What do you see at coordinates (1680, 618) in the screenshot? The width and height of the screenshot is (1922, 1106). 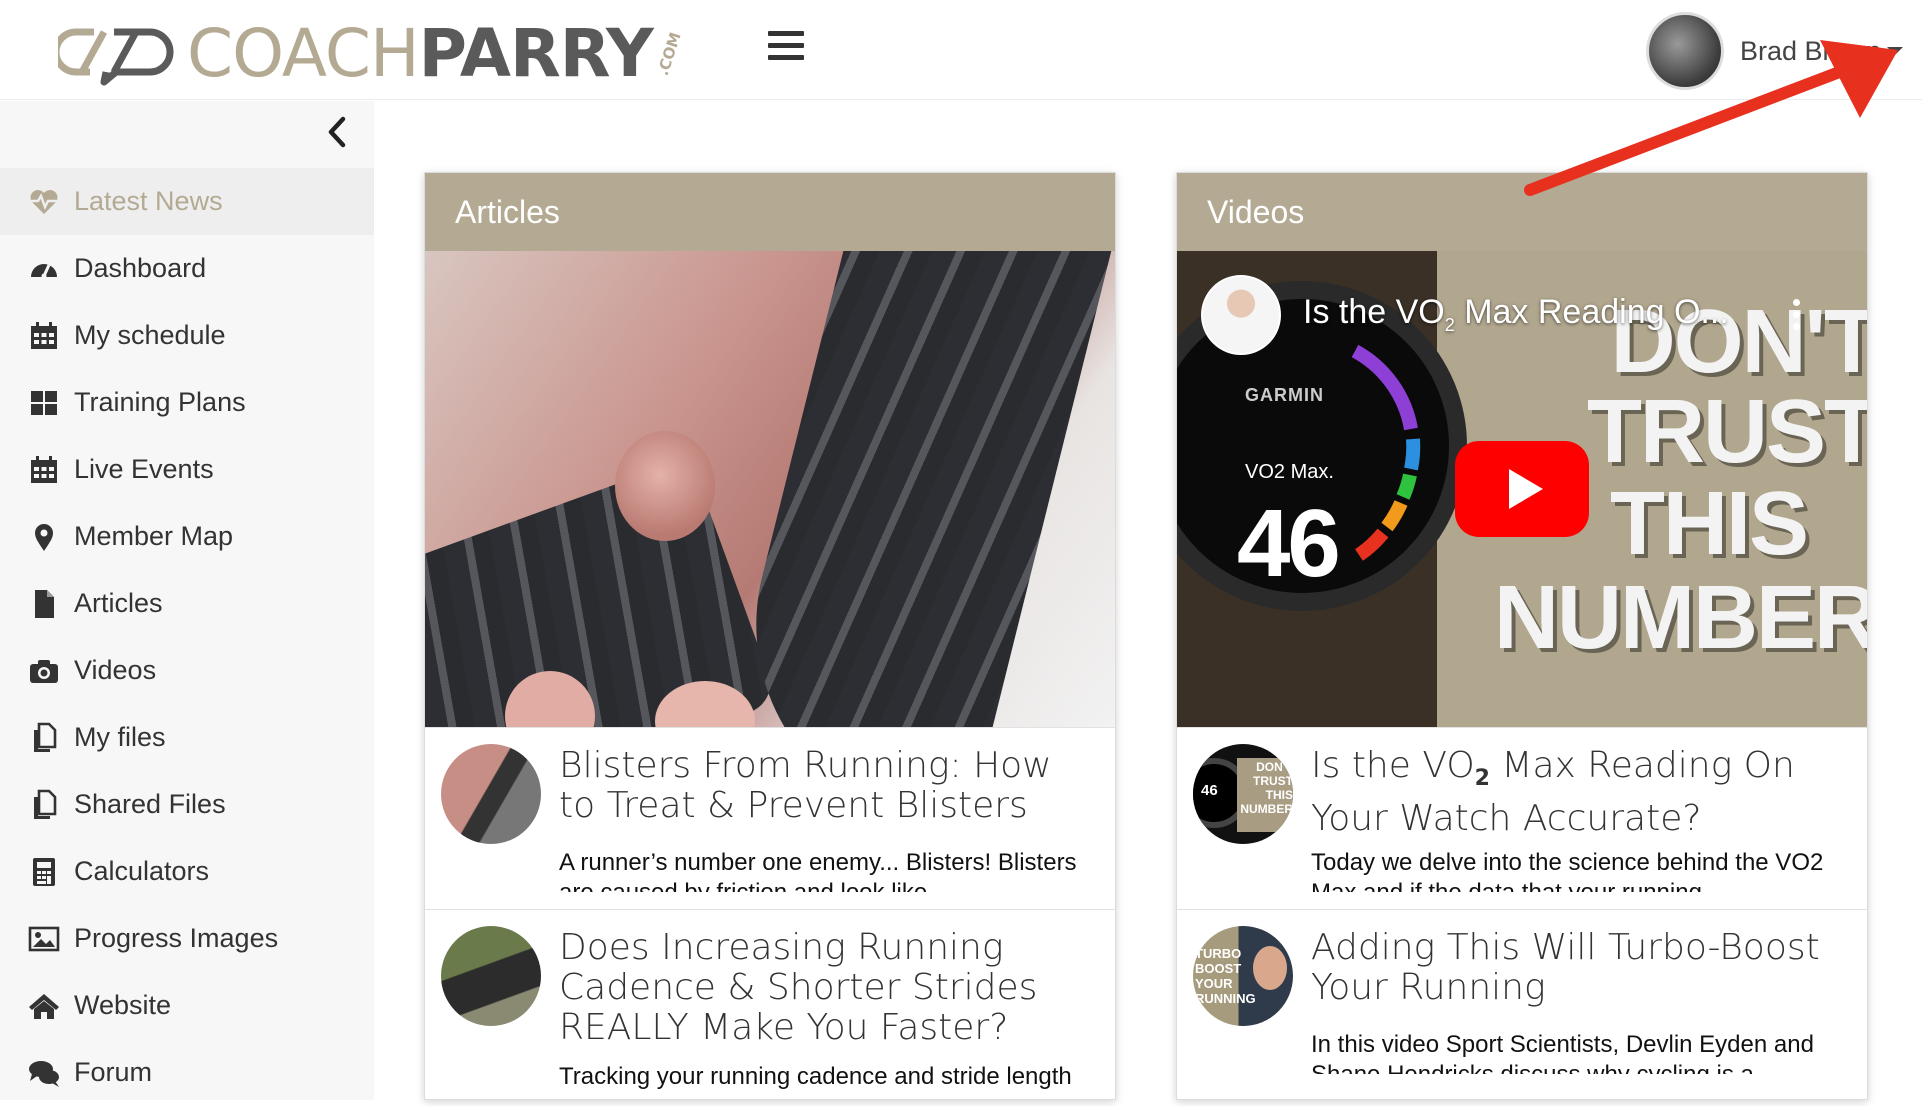 I see `overlay-text-line: NUMBER` at bounding box center [1680, 618].